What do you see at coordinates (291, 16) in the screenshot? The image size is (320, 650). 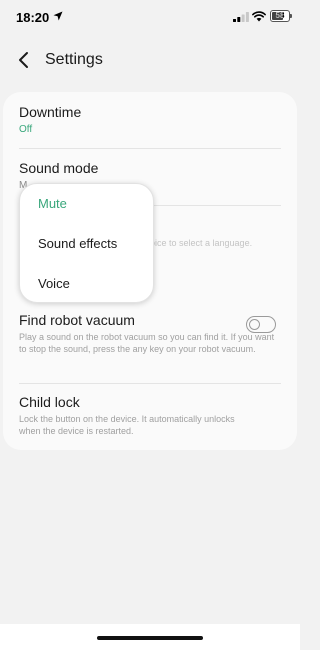 I see `battery-nub` at bounding box center [291, 16].